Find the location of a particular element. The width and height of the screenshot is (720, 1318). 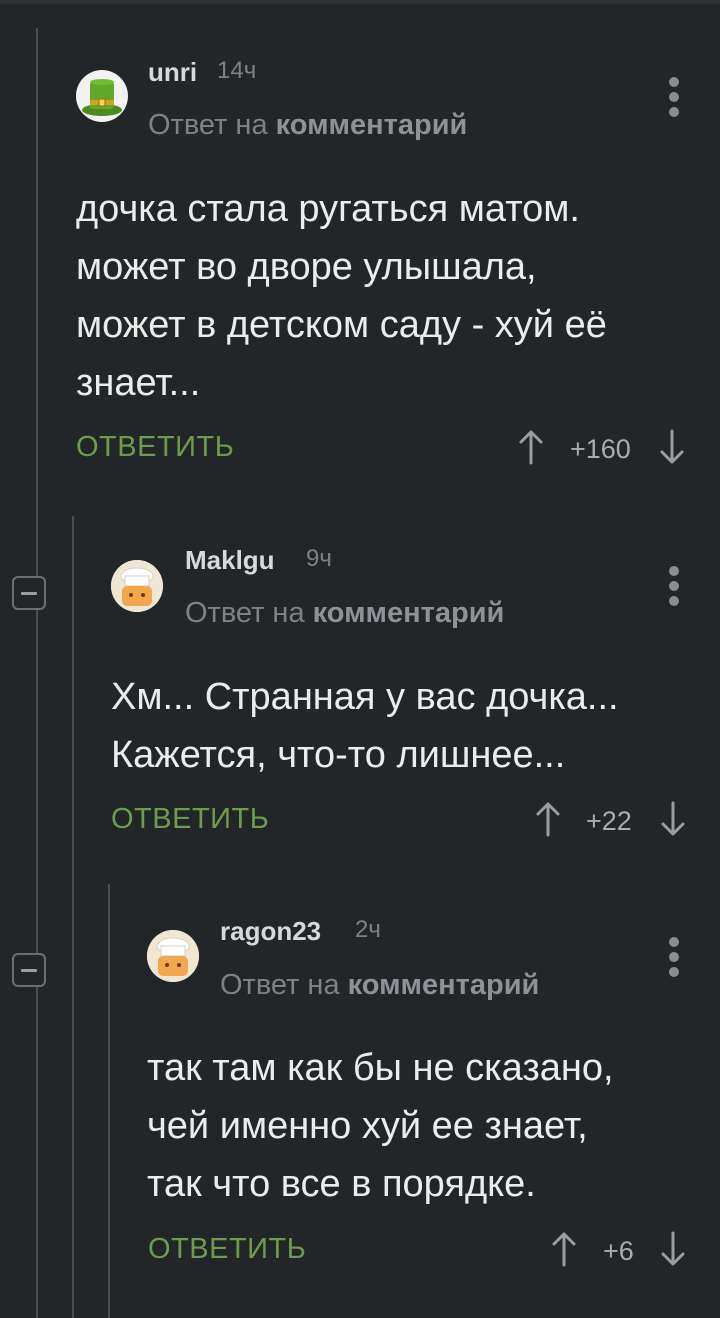

timestamp: 2ч is located at coordinates (368, 929).